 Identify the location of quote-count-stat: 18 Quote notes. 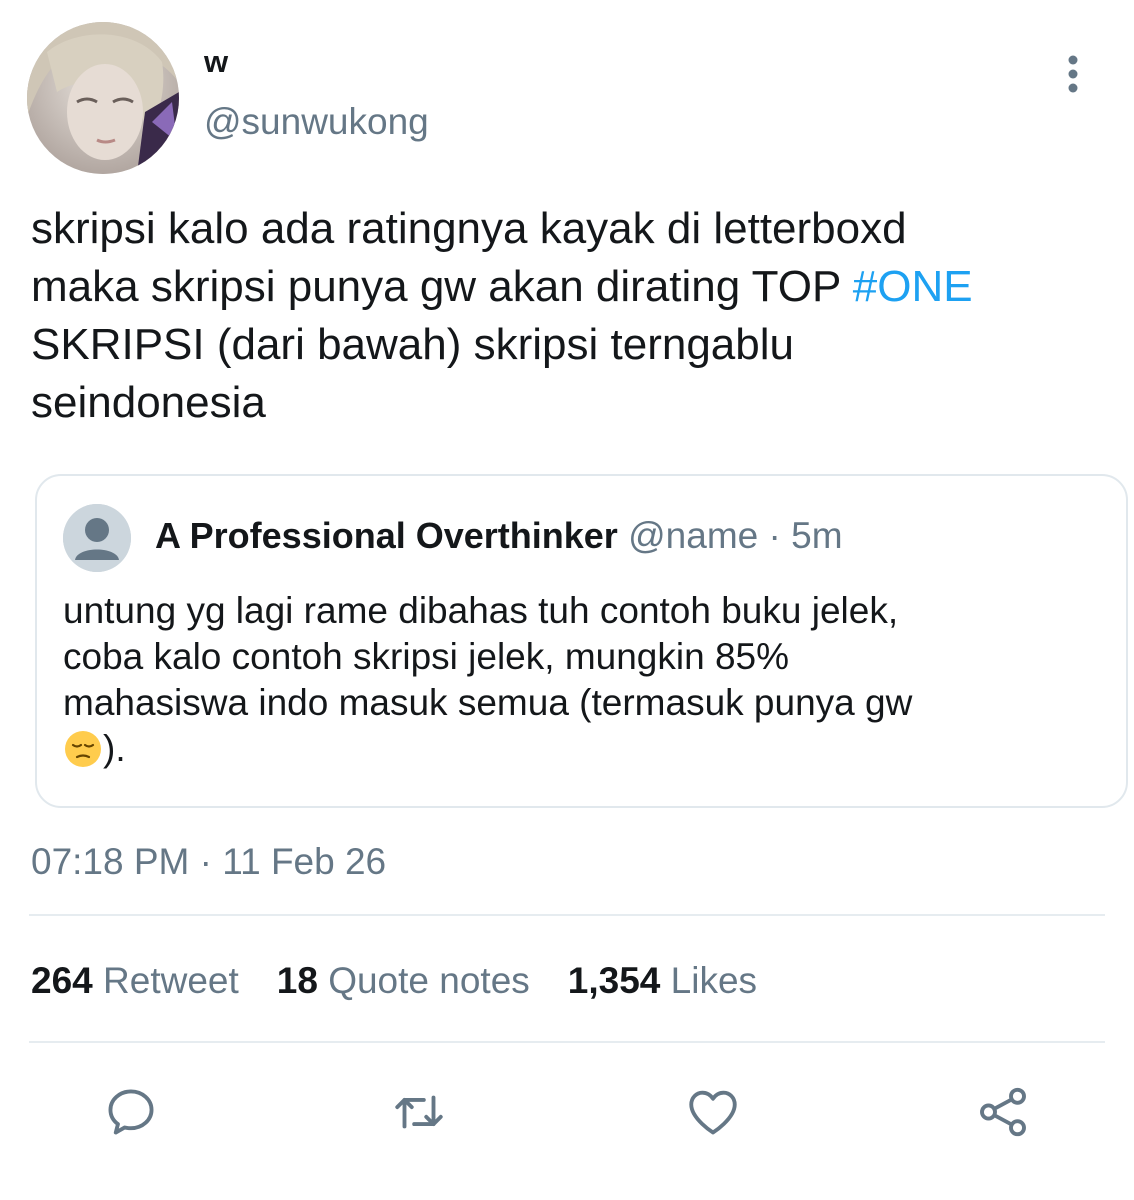
(403, 981).